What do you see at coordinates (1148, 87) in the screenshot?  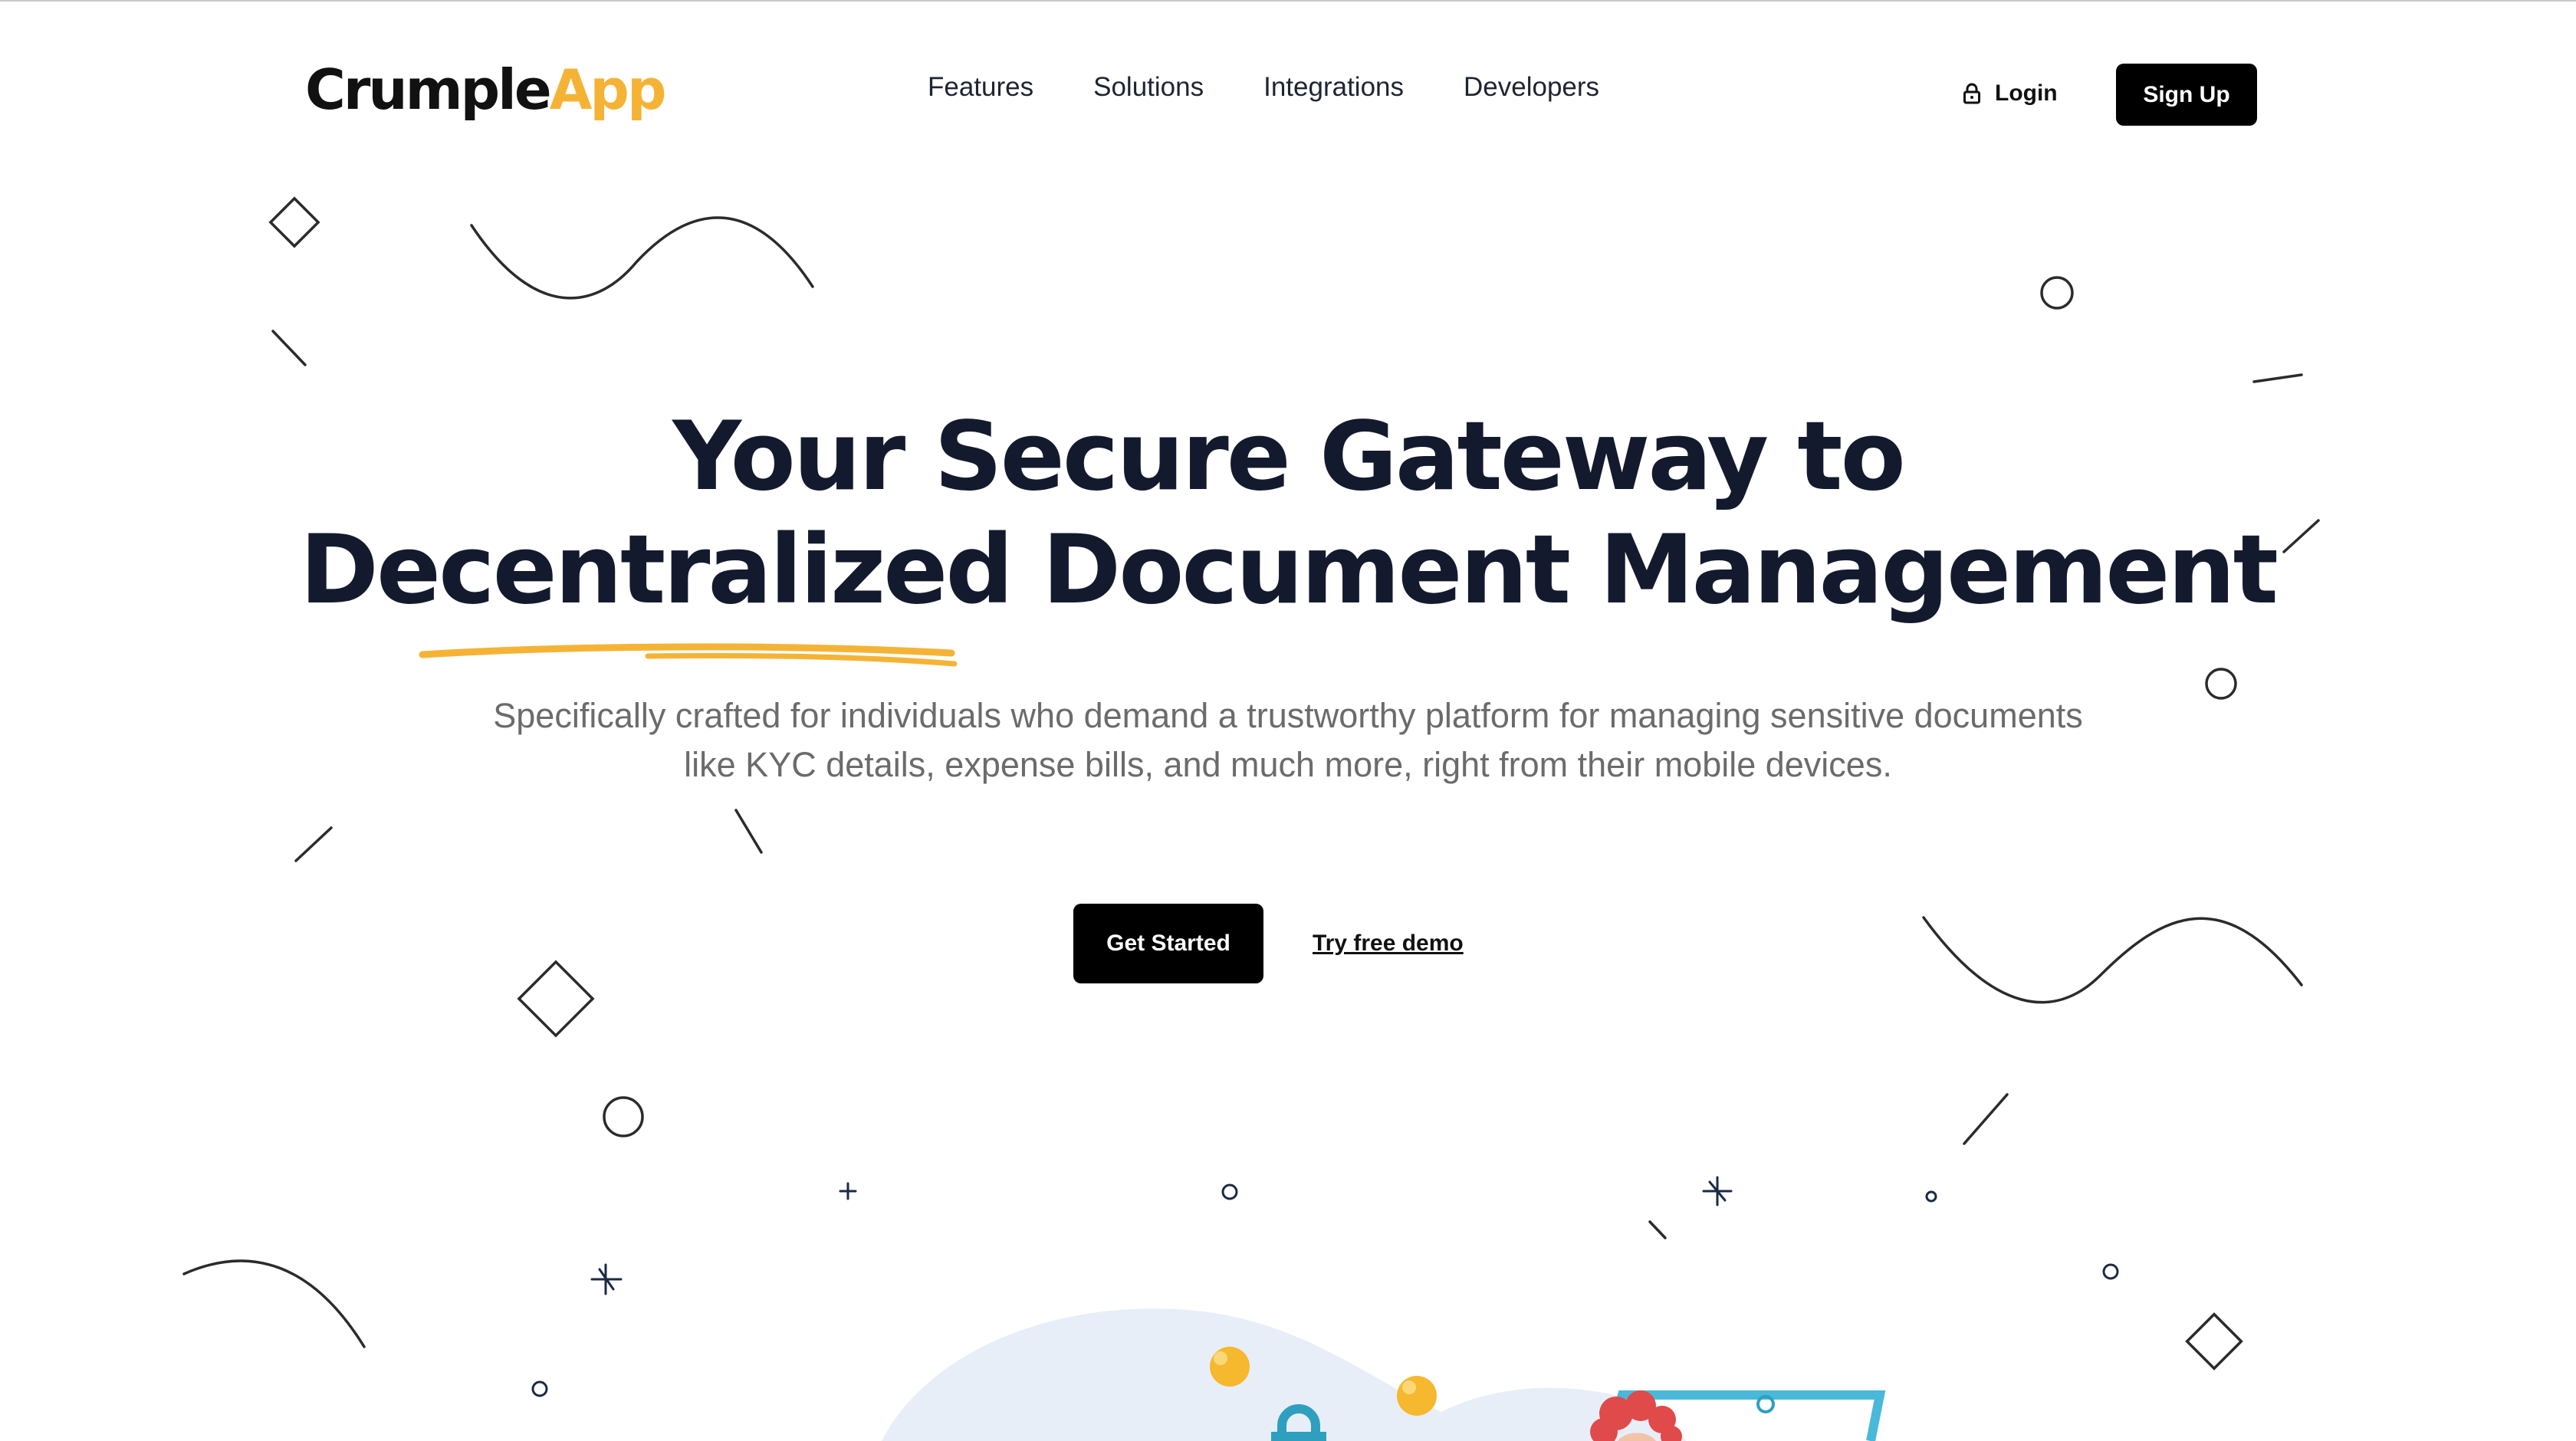 I see `nav-item-solutions: Solutions` at bounding box center [1148, 87].